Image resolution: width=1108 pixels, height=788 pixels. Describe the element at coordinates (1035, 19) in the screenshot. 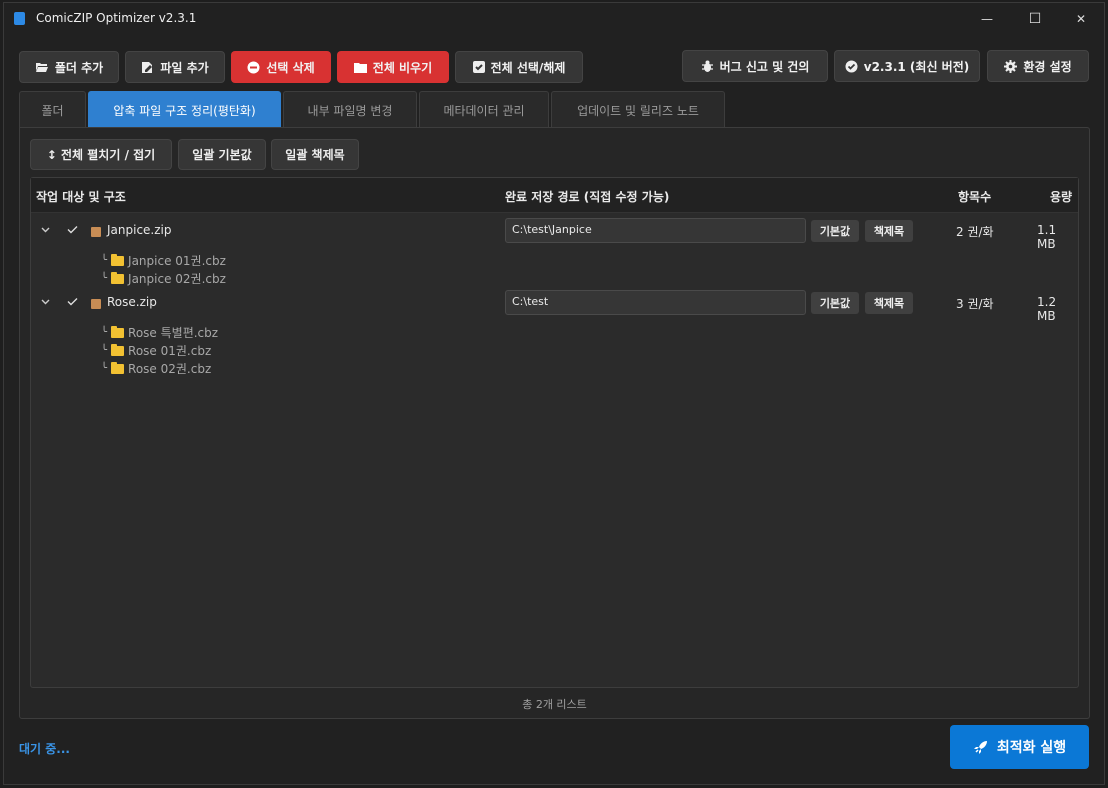

I see `maximize-button: ☐` at that location.